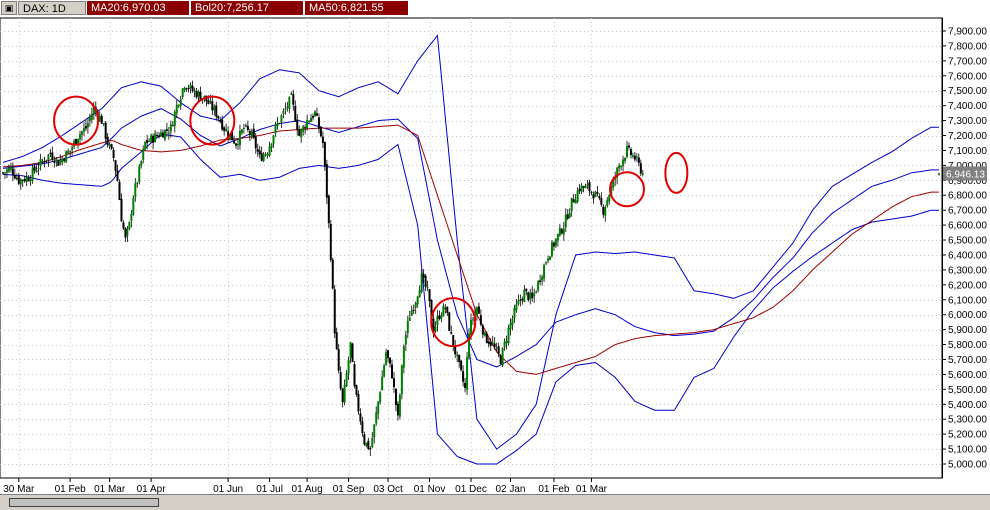 This screenshot has width=990, height=510. Describe the element at coordinates (84, 502) in the screenshot. I see `scrollbar-thumb` at that location.